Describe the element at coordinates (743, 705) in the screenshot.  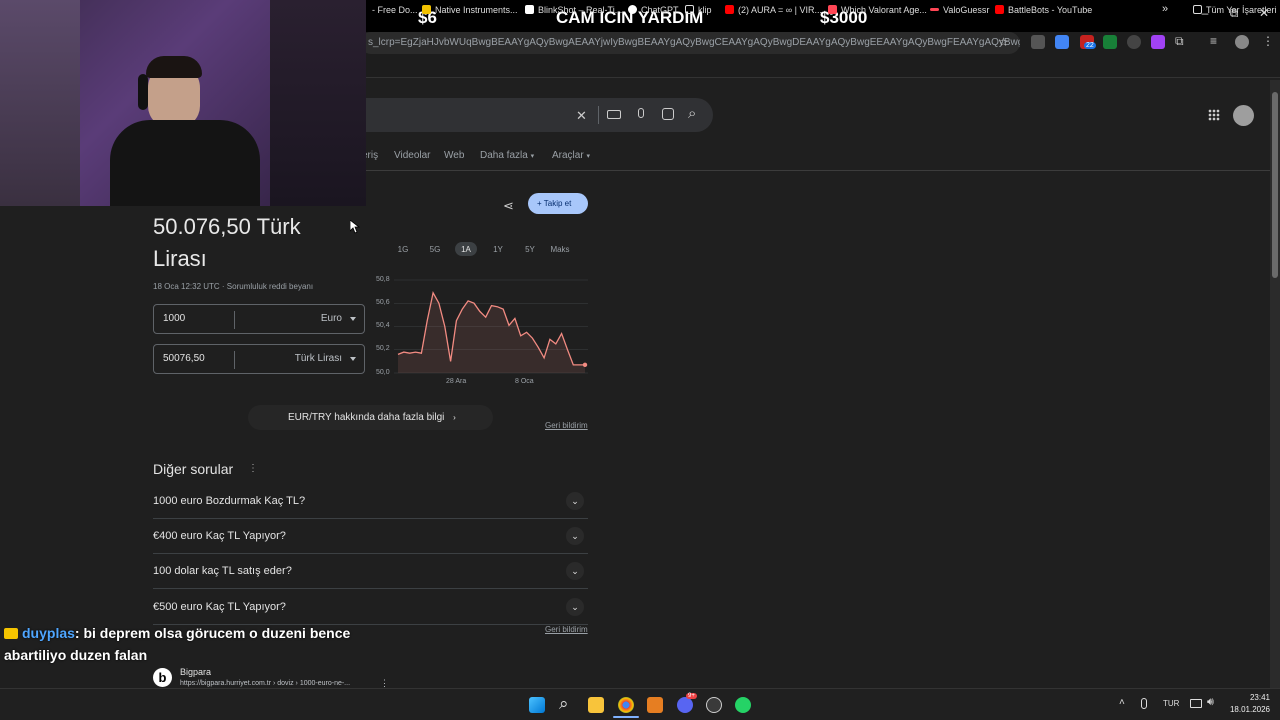
I see `whatsapp-icon` at that location.